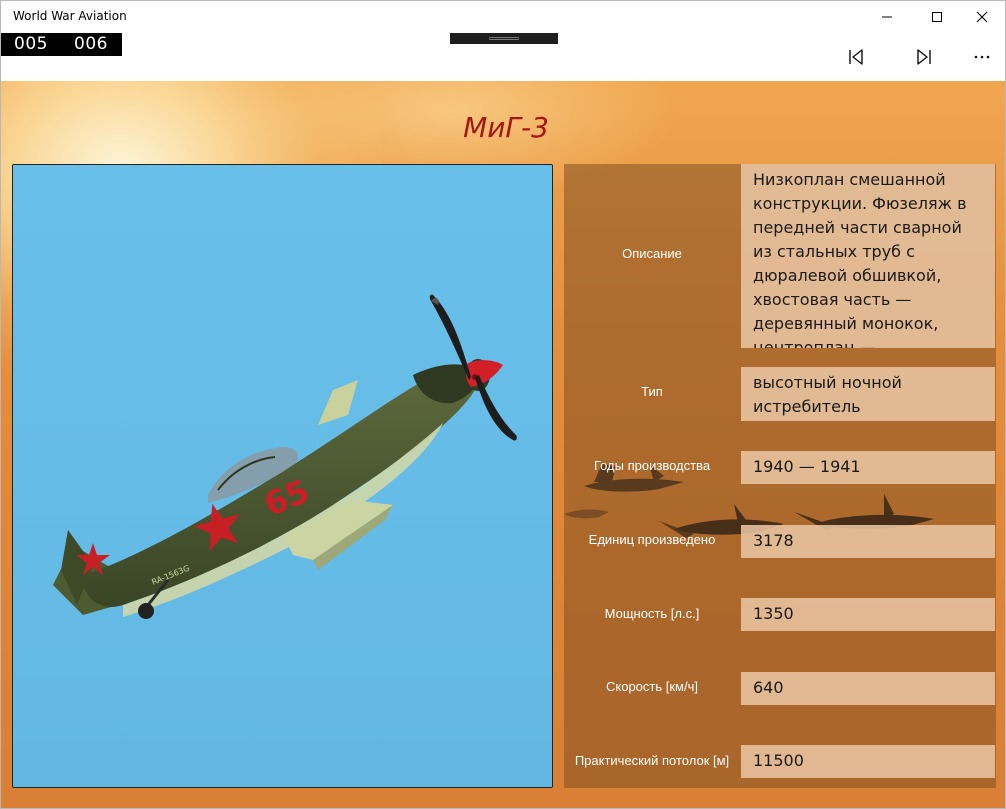 The width and height of the screenshot is (1006, 809). I want to click on skip-forward-icon, so click(924, 57).